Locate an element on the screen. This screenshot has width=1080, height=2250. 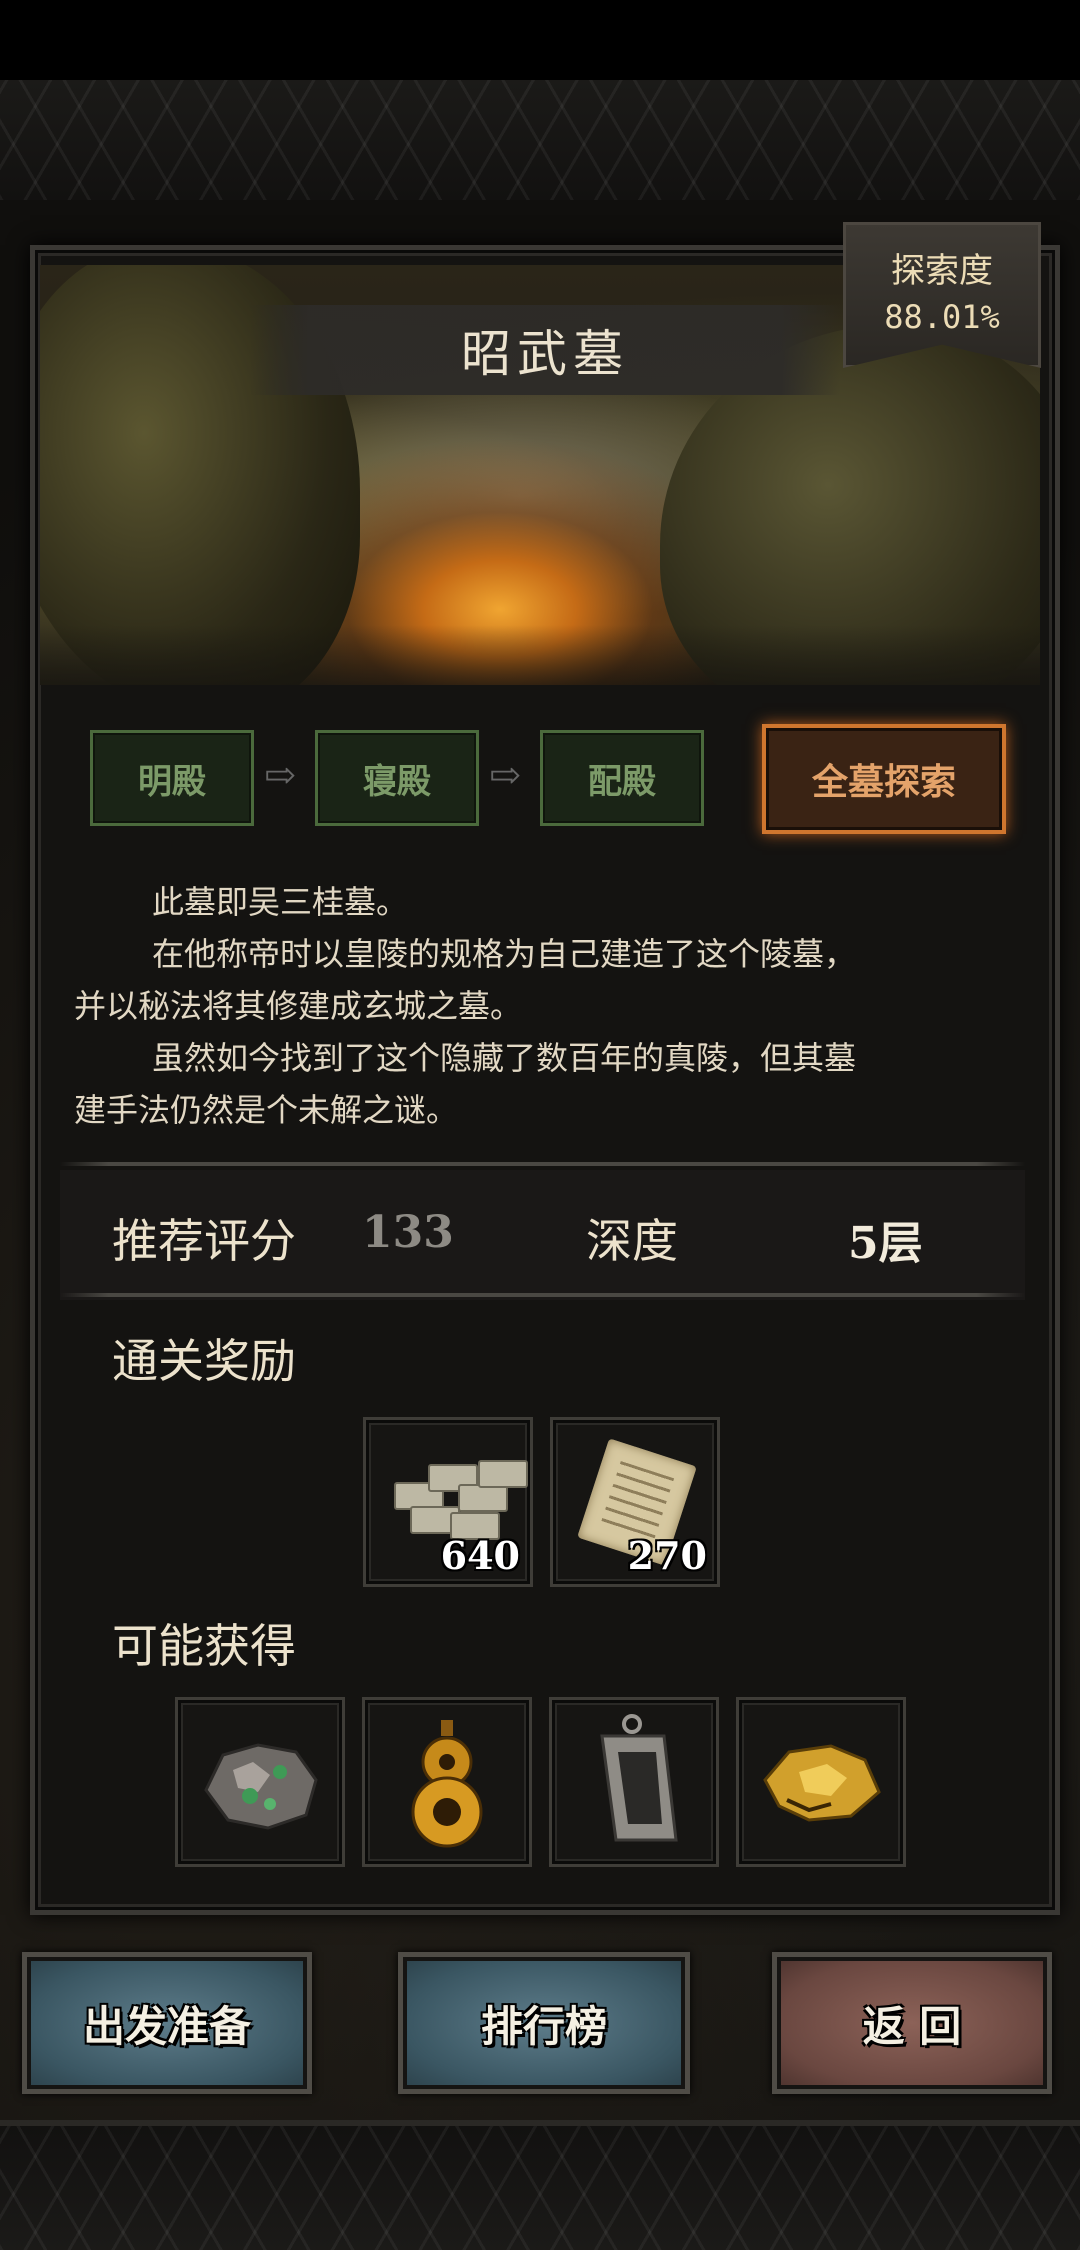
jade-ore-icon is located at coordinates (261, 1786).